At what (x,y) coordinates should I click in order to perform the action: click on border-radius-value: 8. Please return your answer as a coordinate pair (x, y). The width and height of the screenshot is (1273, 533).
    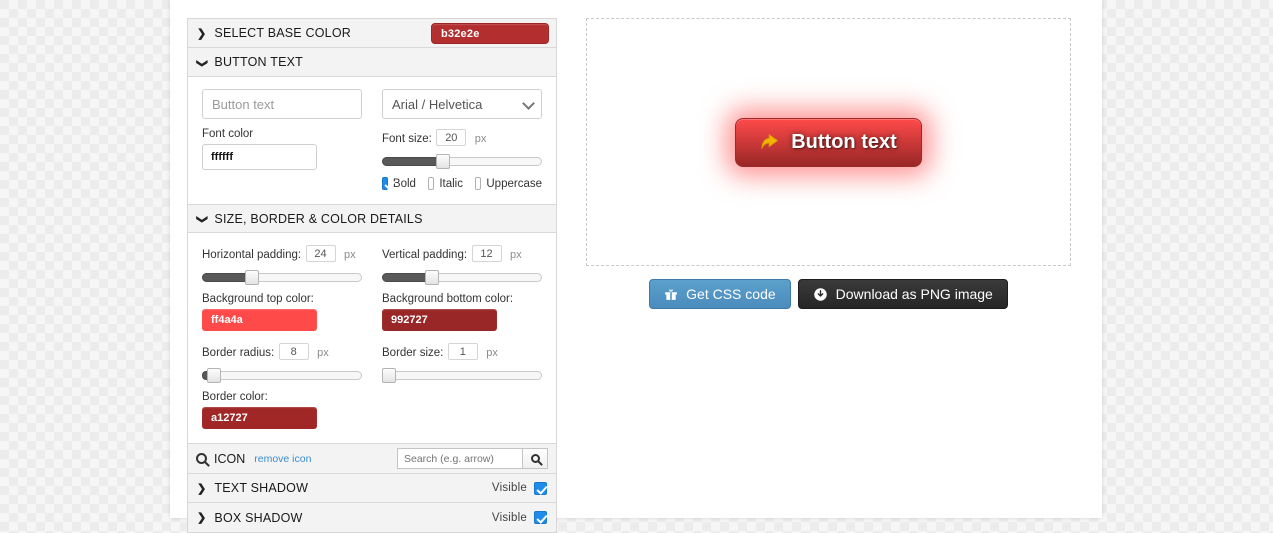
    Looking at the image, I should click on (293, 352).